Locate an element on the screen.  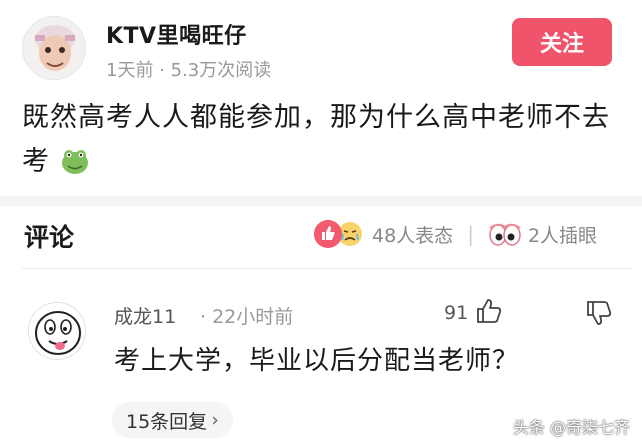
thumbs-down-icon is located at coordinates (599, 313).